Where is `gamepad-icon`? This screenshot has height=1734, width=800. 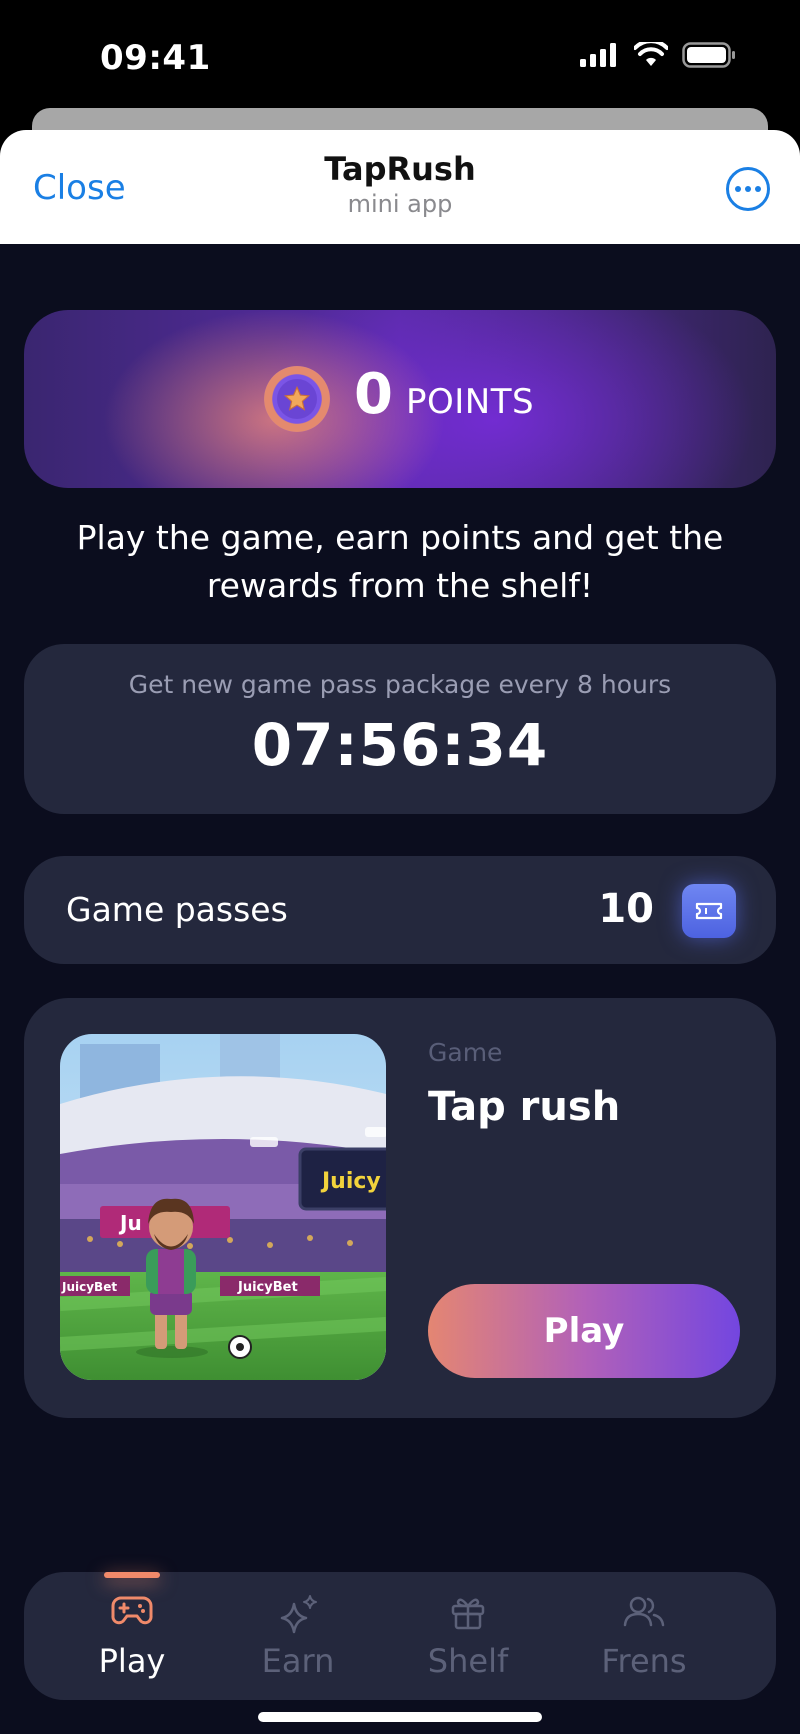
gamepad-icon is located at coordinates (132, 1610).